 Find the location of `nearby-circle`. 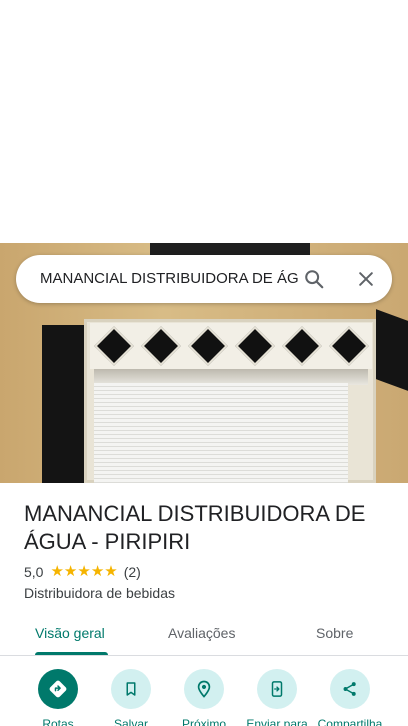

nearby-circle is located at coordinates (204, 689).